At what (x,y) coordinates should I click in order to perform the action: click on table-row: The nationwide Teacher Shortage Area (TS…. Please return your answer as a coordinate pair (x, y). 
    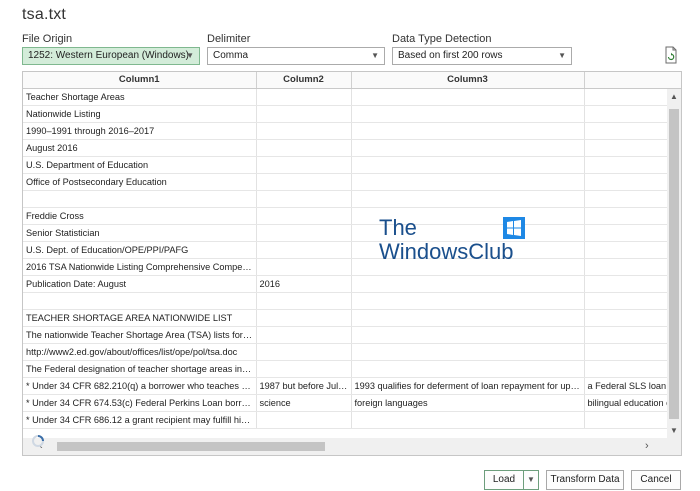
    Looking at the image, I should click on (352, 335).